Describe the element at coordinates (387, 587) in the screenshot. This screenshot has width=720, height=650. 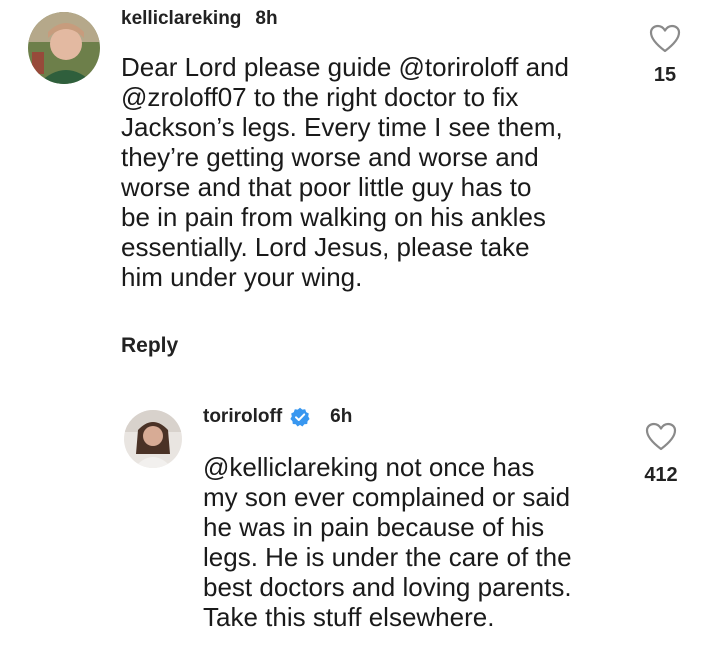
I see `comment-line: best doctors and loving parents.` at that location.